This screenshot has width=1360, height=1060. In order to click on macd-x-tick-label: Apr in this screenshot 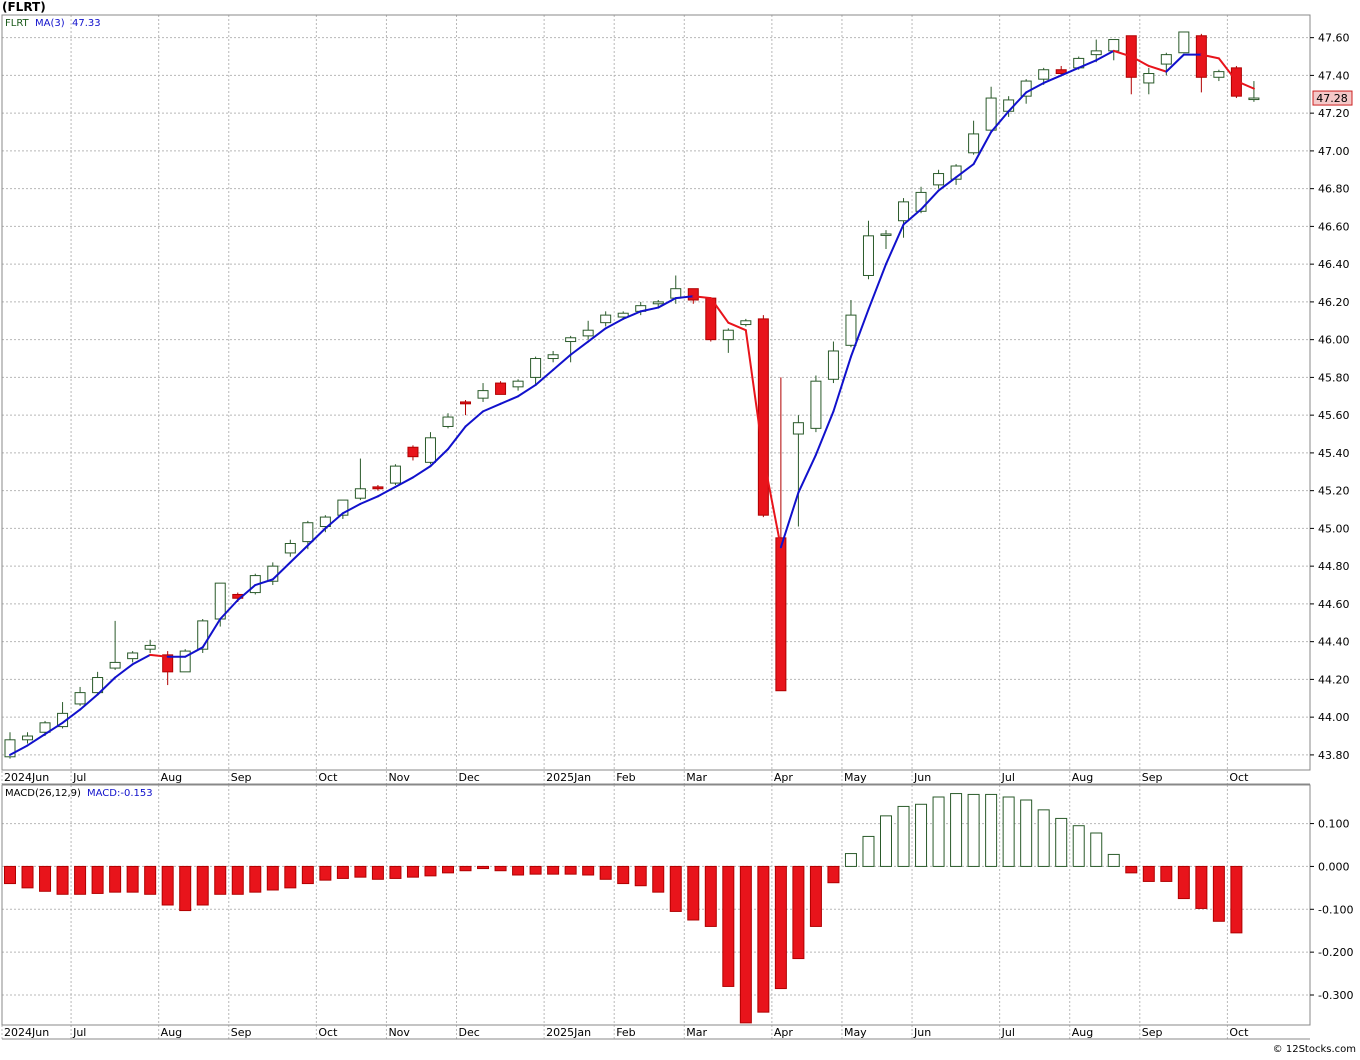, I will do `click(784, 1032)`.